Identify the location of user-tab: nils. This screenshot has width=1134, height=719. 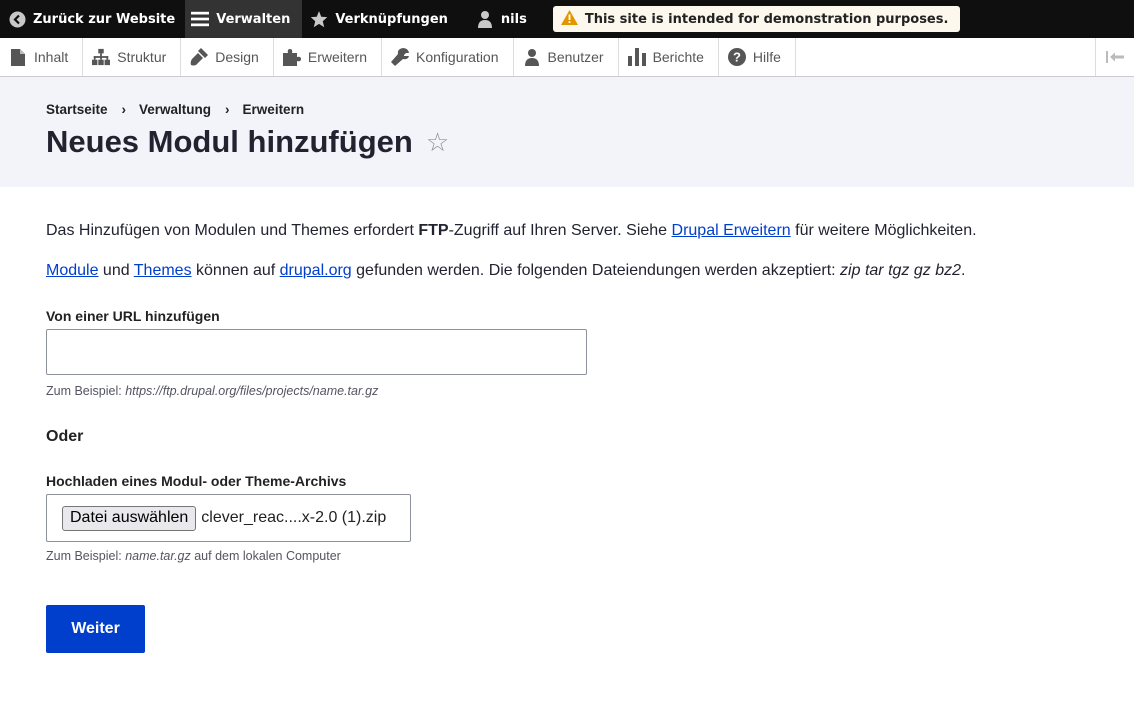
(497, 19).